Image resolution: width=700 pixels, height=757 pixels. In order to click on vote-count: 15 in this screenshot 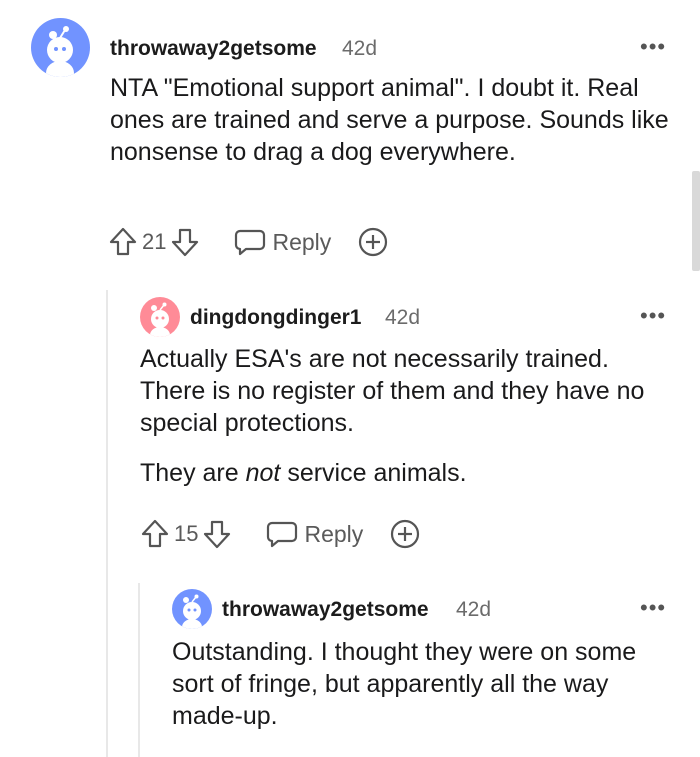, I will do `click(186, 533)`.